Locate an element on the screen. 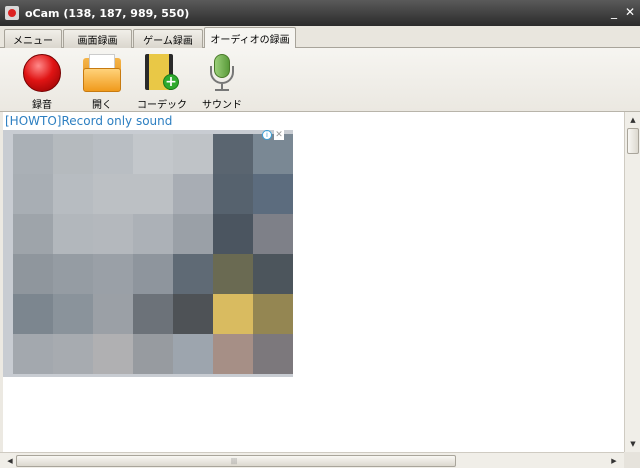 The width and height of the screenshot is (640, 468). tab-menu: メニュー is located at coordinates (33, 39).